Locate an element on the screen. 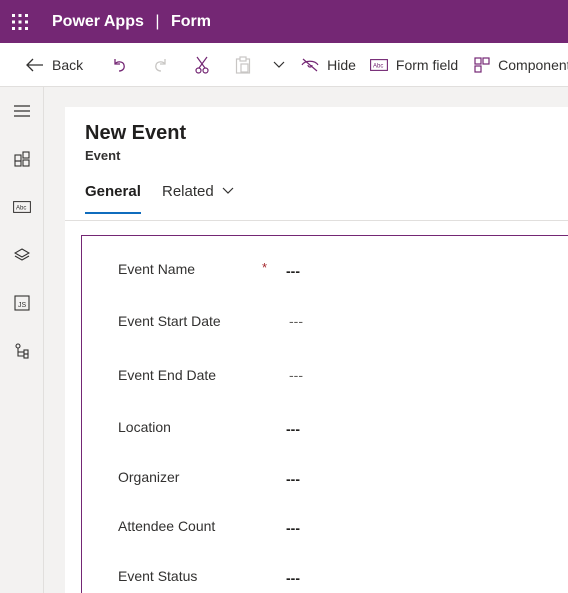 Image resolution: width=568 pixels, height=593 pixels. tab-general: General is located at coordinates (113, 198).